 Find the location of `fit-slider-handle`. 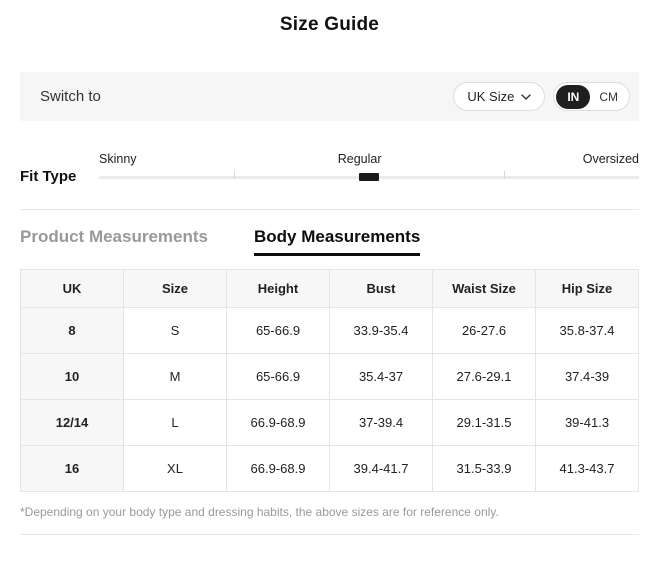

fit-slider-handle is located at coordinates (369, 177).